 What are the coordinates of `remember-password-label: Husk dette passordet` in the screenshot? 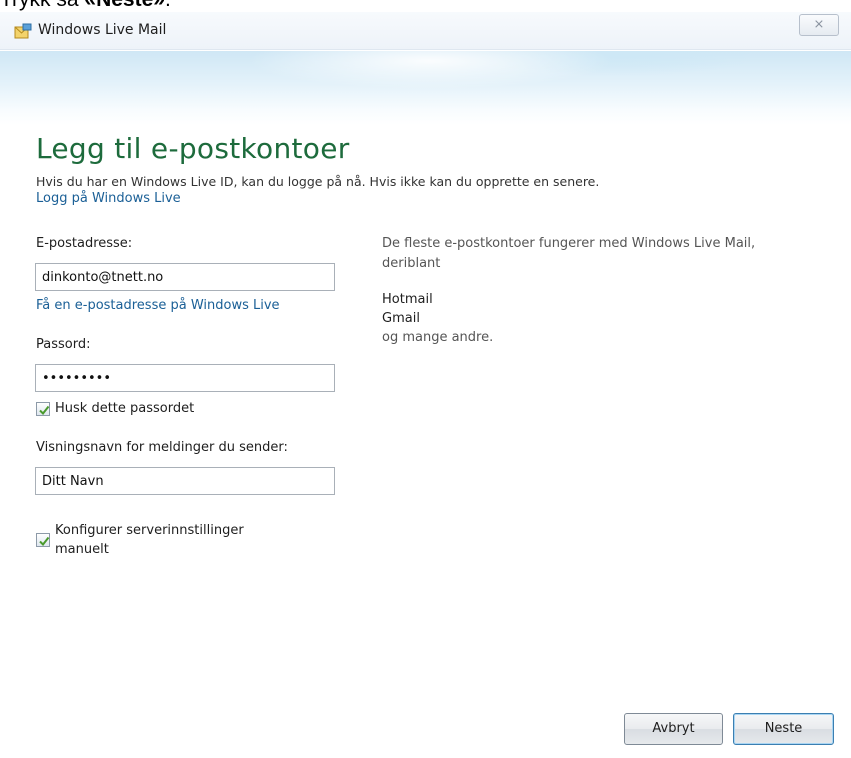 It's located at (125, 408).